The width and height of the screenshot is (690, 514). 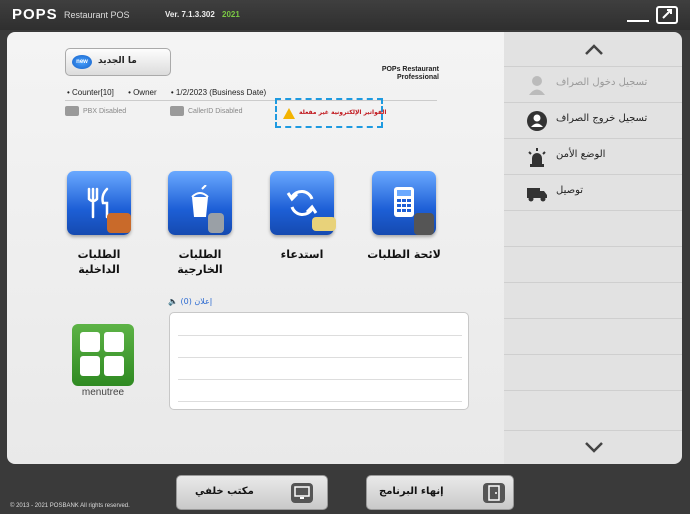 I want to click on store-name-line2: Professional, so click(x=417, y=77).